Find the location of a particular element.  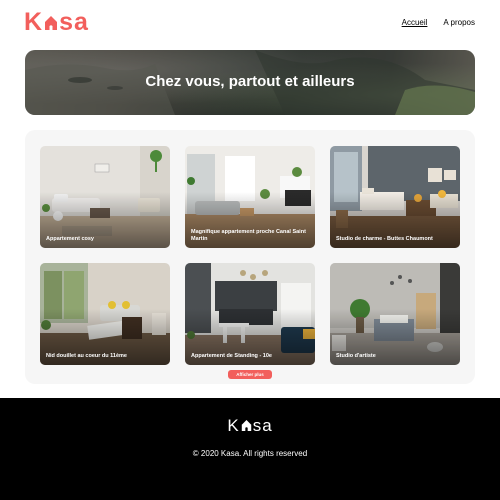

hero-banner: Chez vous, partout et ailleurs is located at coordinates (250, 82).